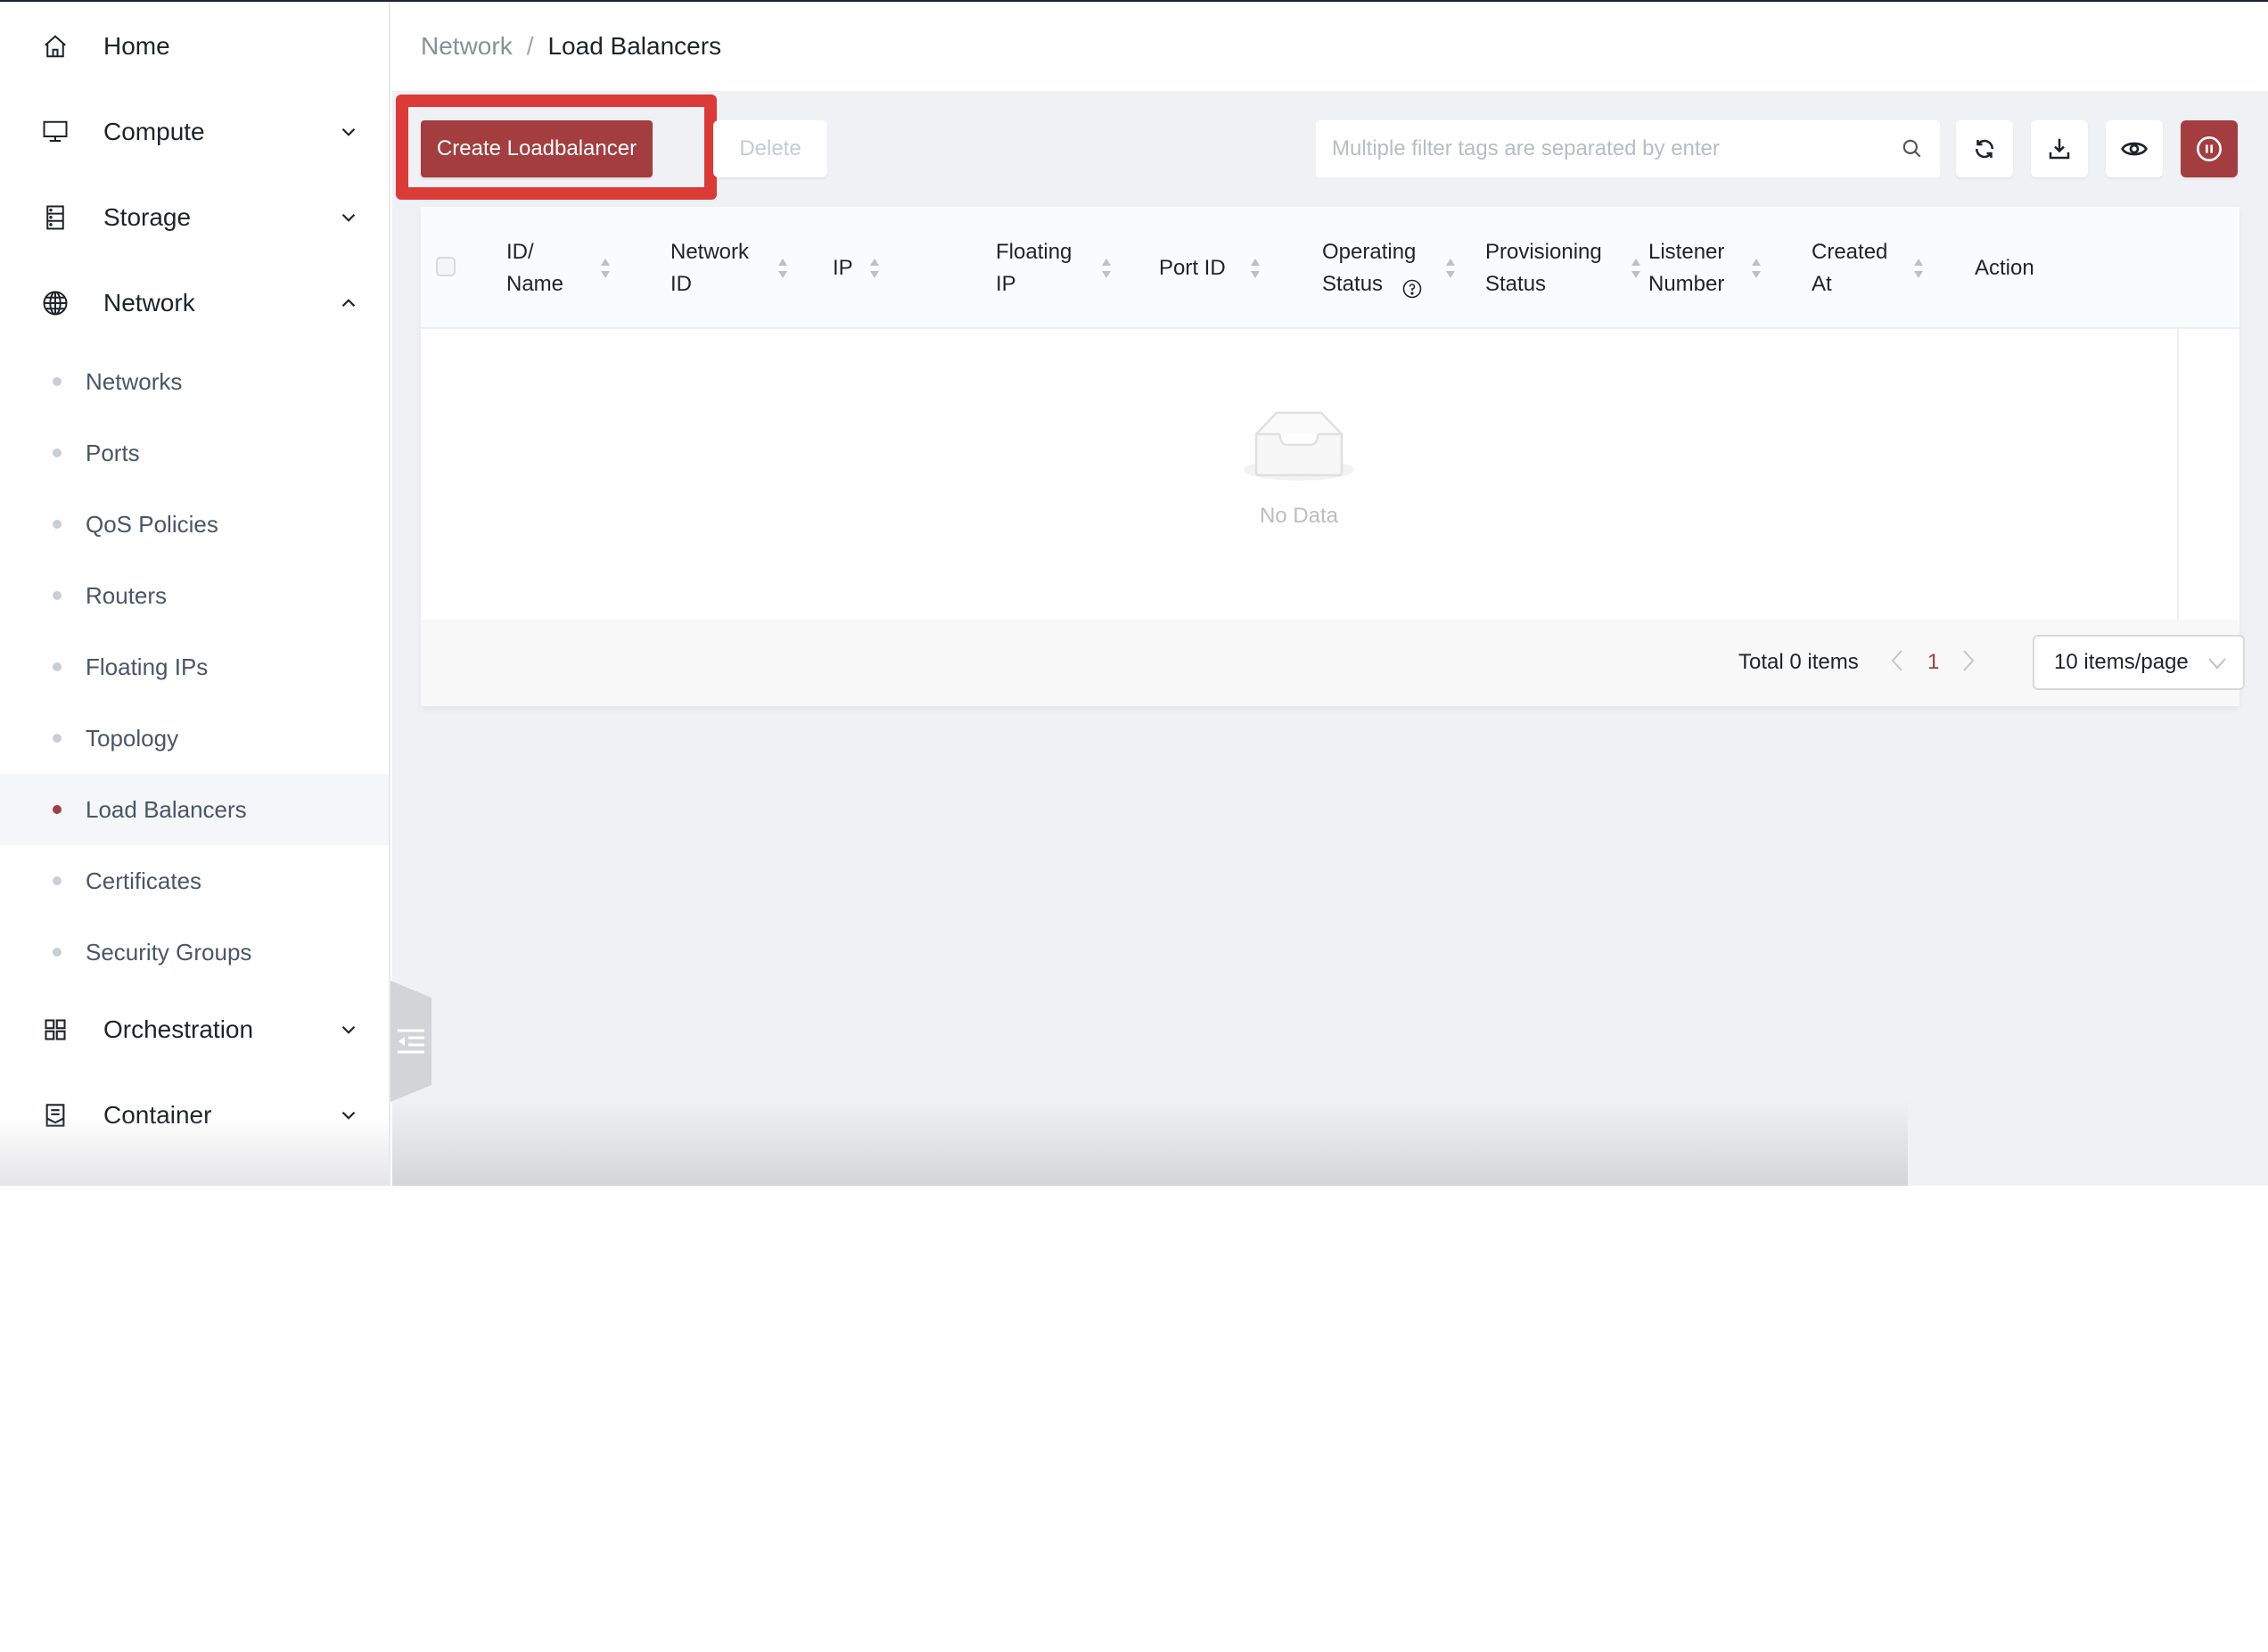 The height and width of the screenshot is (1652, 2268). Describe the element at coordinates (147, 666) in the screenshot. I see `sidebar-subitem-label: Floating IPs` at that location.